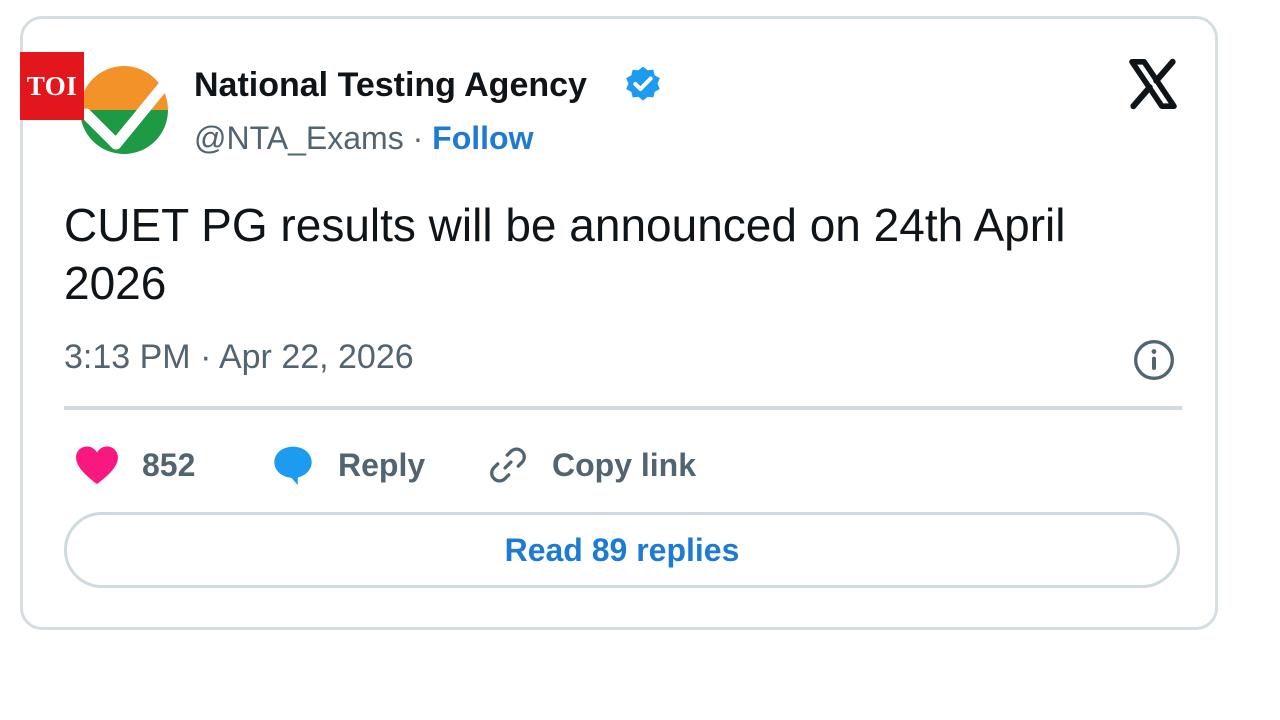 This screenshot has width=1280, height=720. What do you see at coordinates (169, 464) in the screenshot?
I see `like-count: 852` at bounding box center [169, 464].